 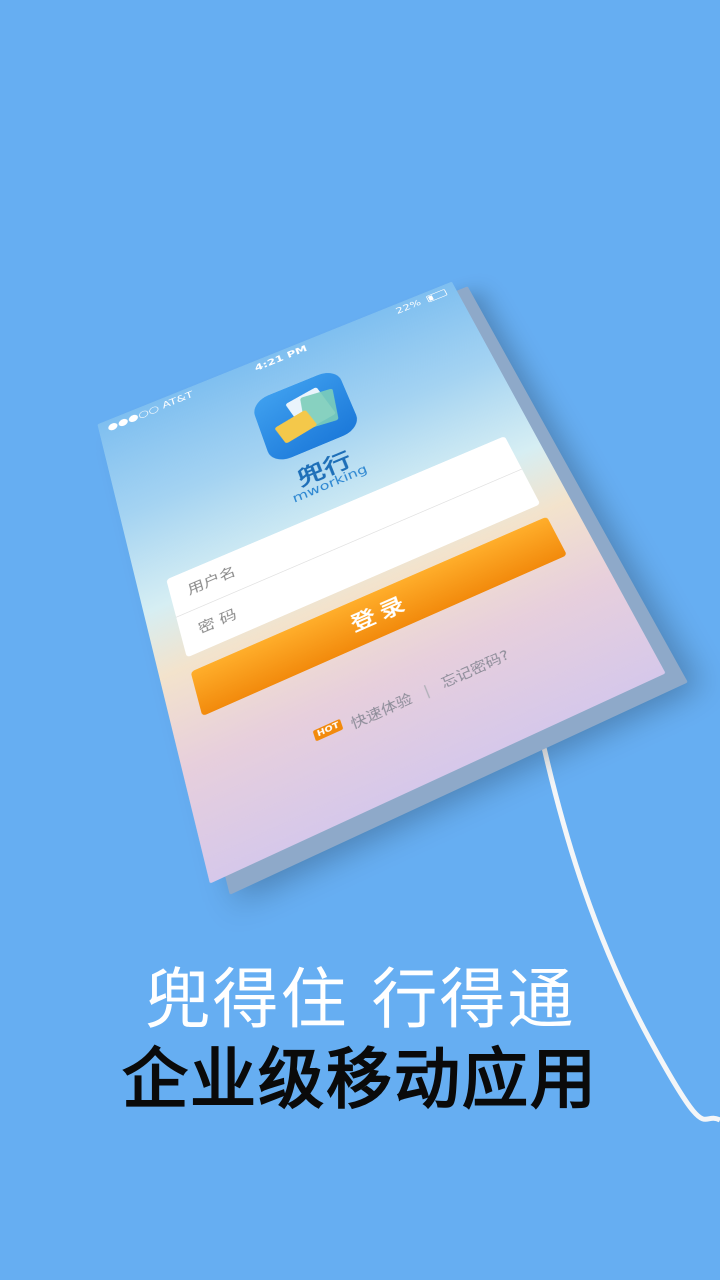 I want to click on quick-trial-link: 快速体验, so click(x=382, y=711).